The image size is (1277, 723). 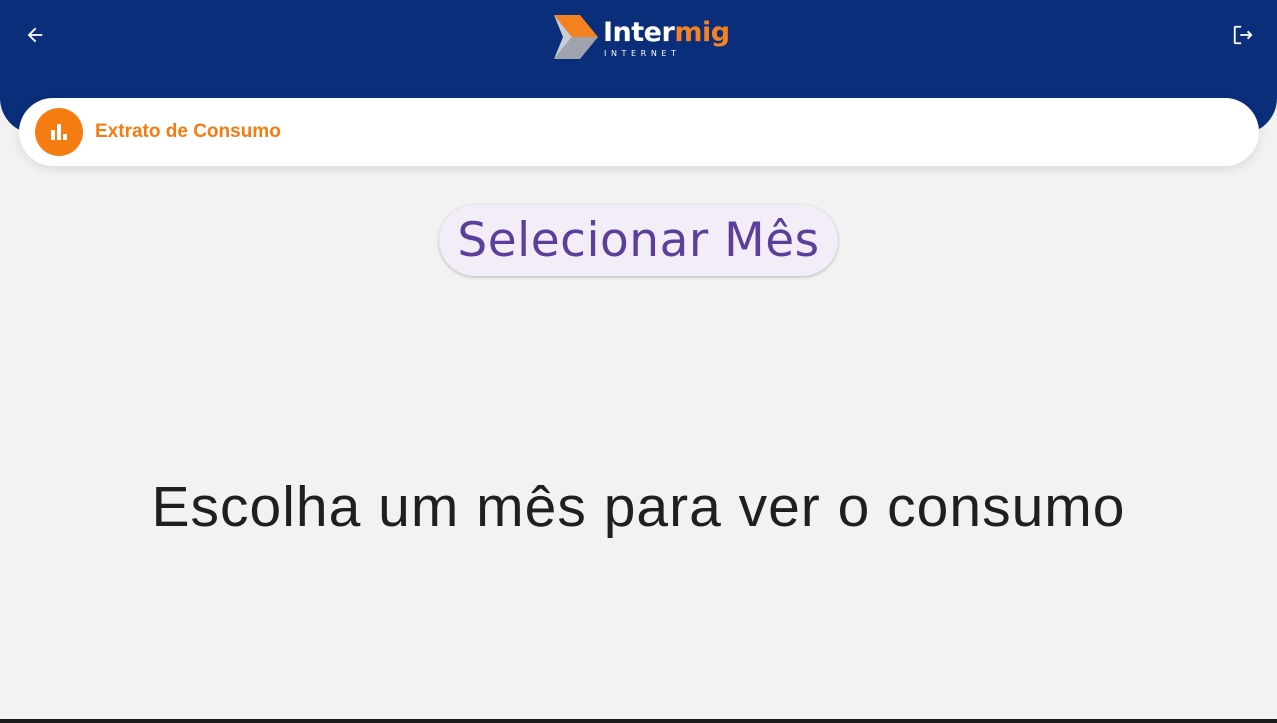 I want to click on empty-state-message: Escolha um mês para ver o consumo, so click(x=638, y=507).